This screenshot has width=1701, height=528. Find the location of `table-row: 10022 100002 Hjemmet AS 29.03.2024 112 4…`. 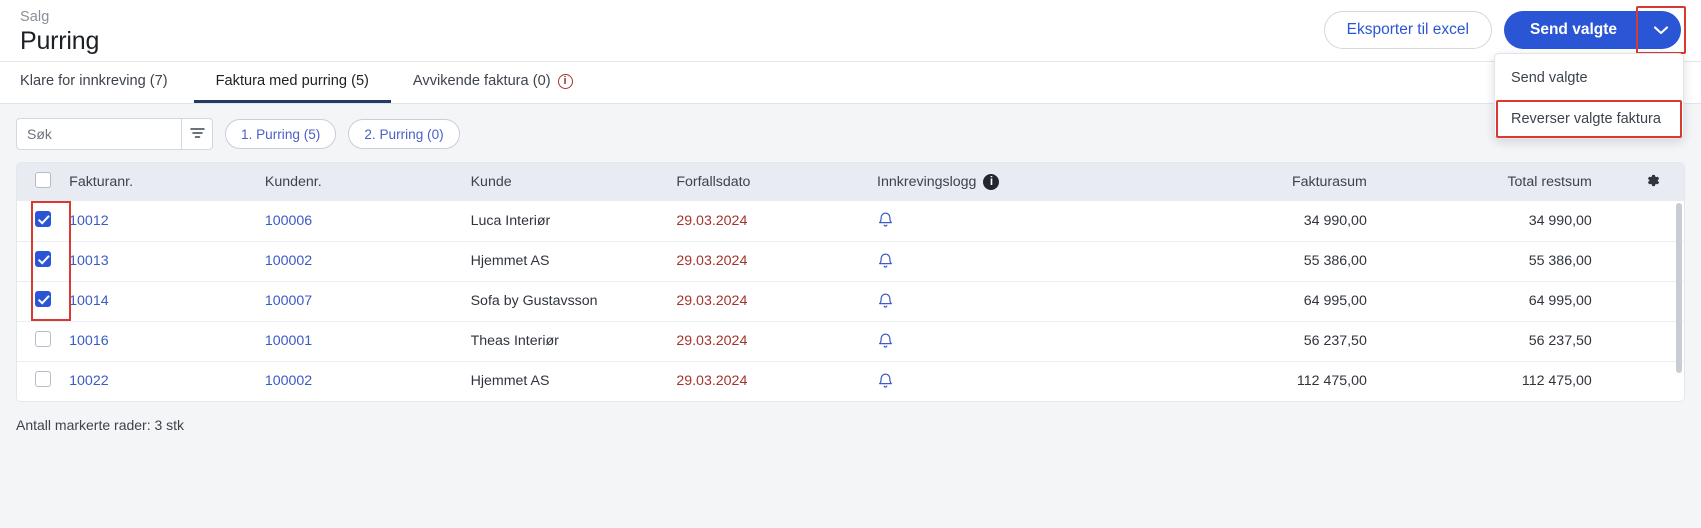

table-row: 10022 100002 Hjemmet AS 29.03.2024 112 4… is located at coordinates (850, 381).